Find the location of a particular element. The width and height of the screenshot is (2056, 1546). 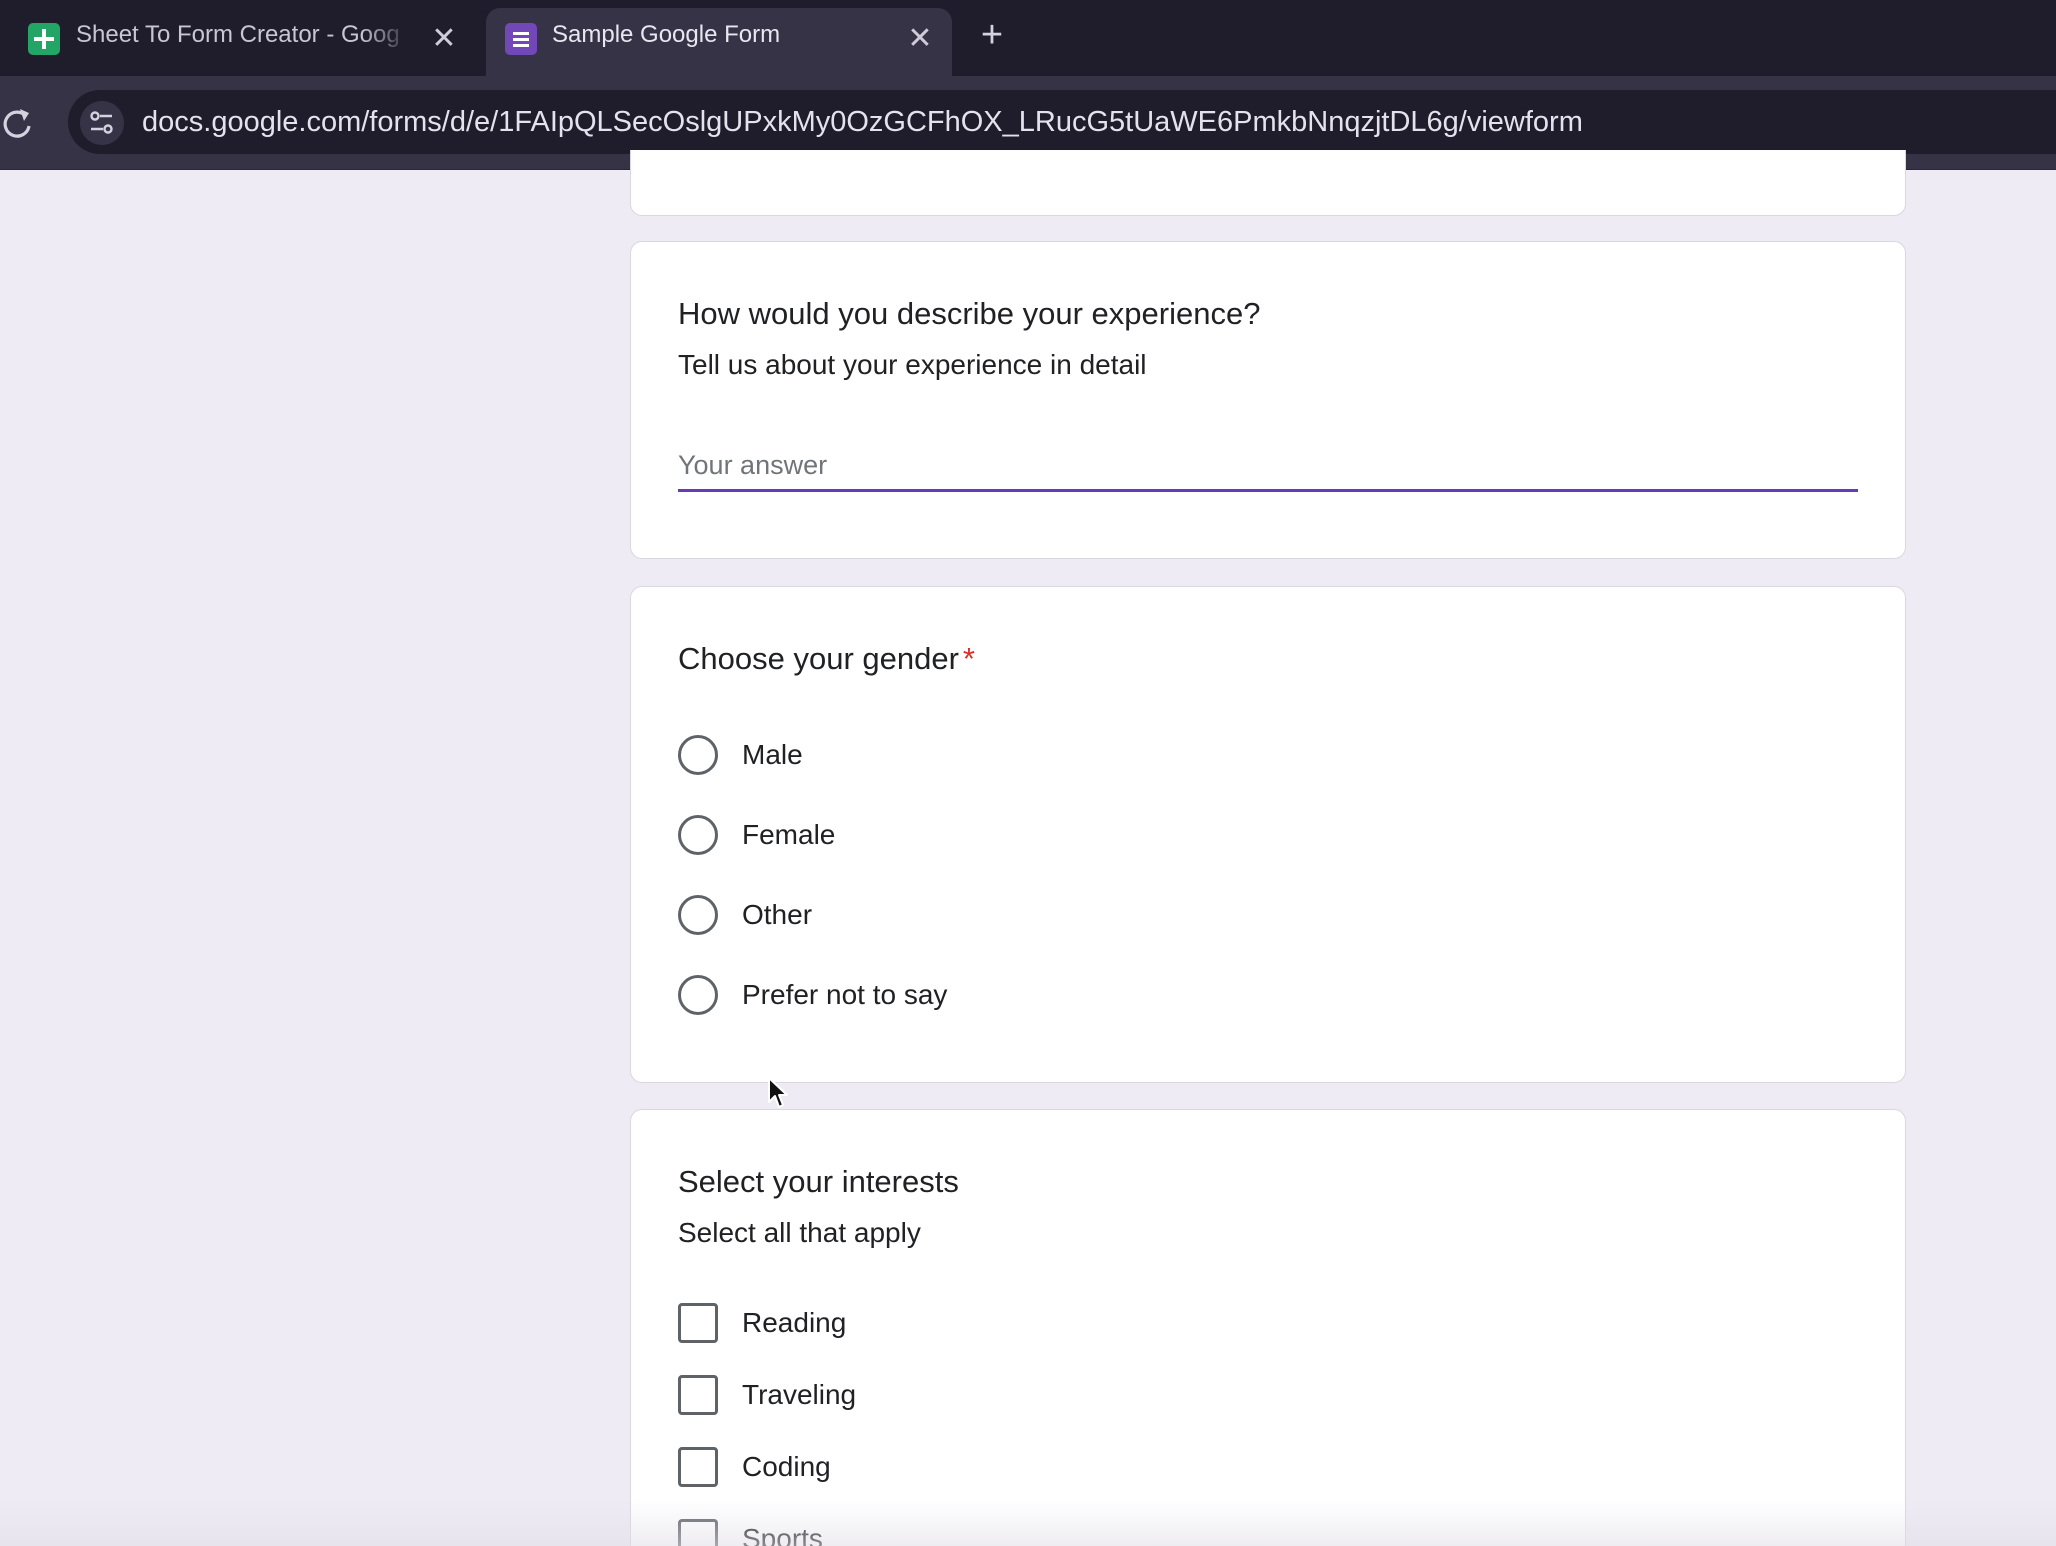

question-title: Choose your gender * is located at coordinates (826, 659).